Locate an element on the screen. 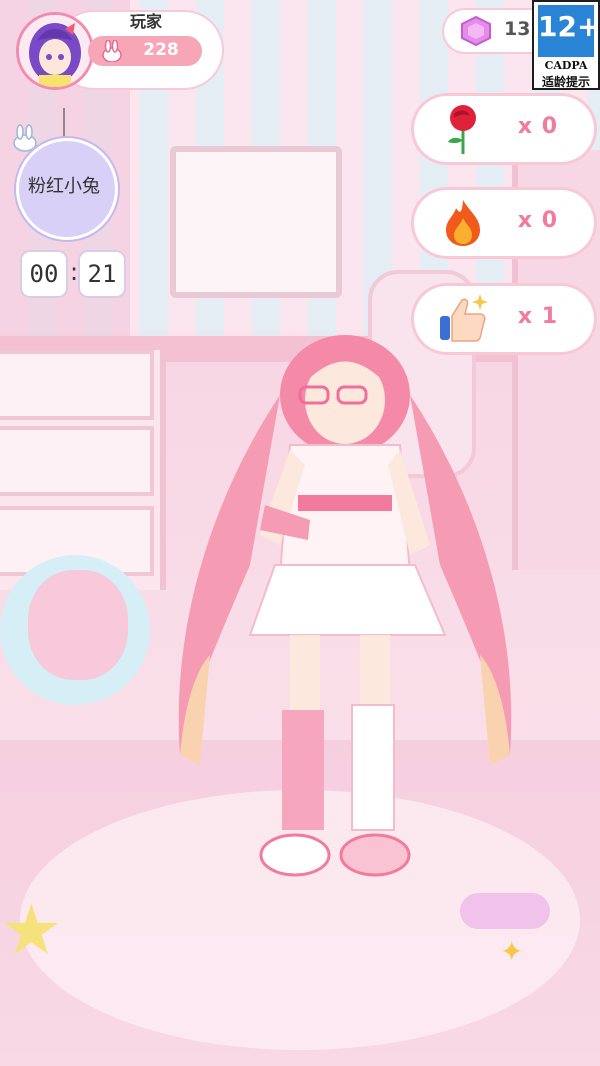 The height and width of the screenshot is (1066, 600). countdown-timer: 00 : 21 is located at coordinates (74, 275).